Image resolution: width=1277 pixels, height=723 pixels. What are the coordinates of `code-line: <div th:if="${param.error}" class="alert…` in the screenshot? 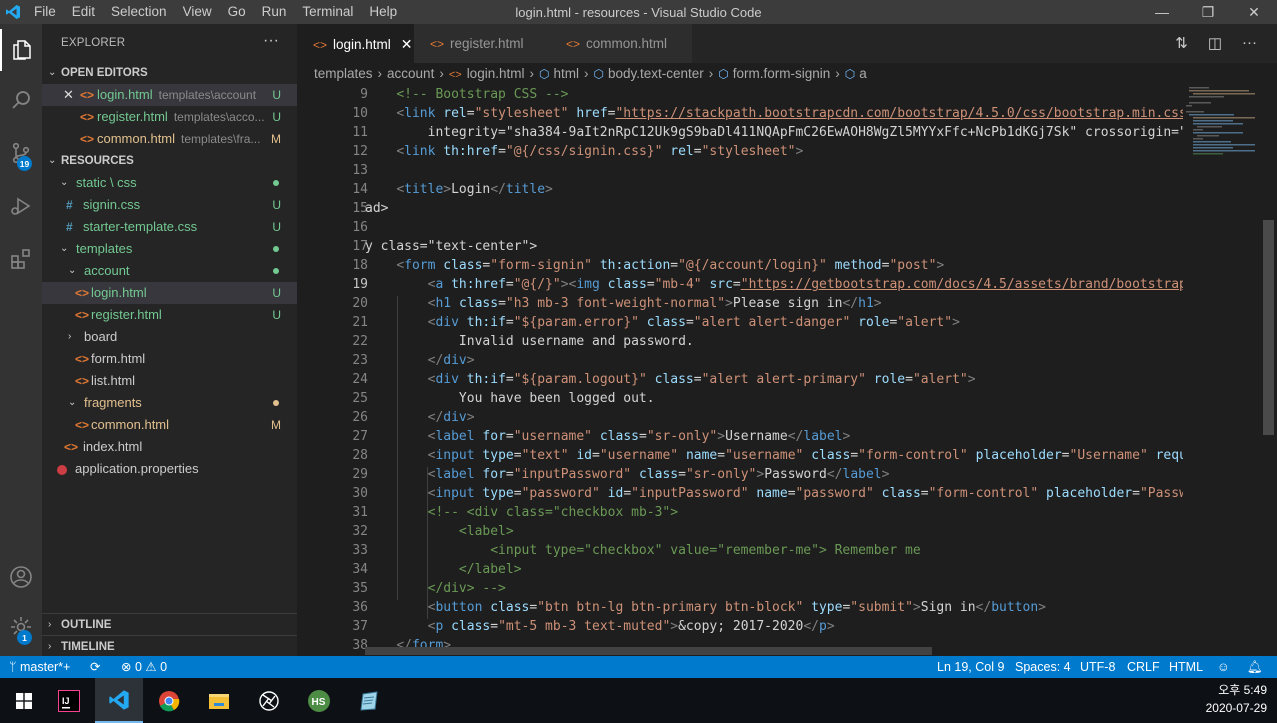 It's located at (662, 322).